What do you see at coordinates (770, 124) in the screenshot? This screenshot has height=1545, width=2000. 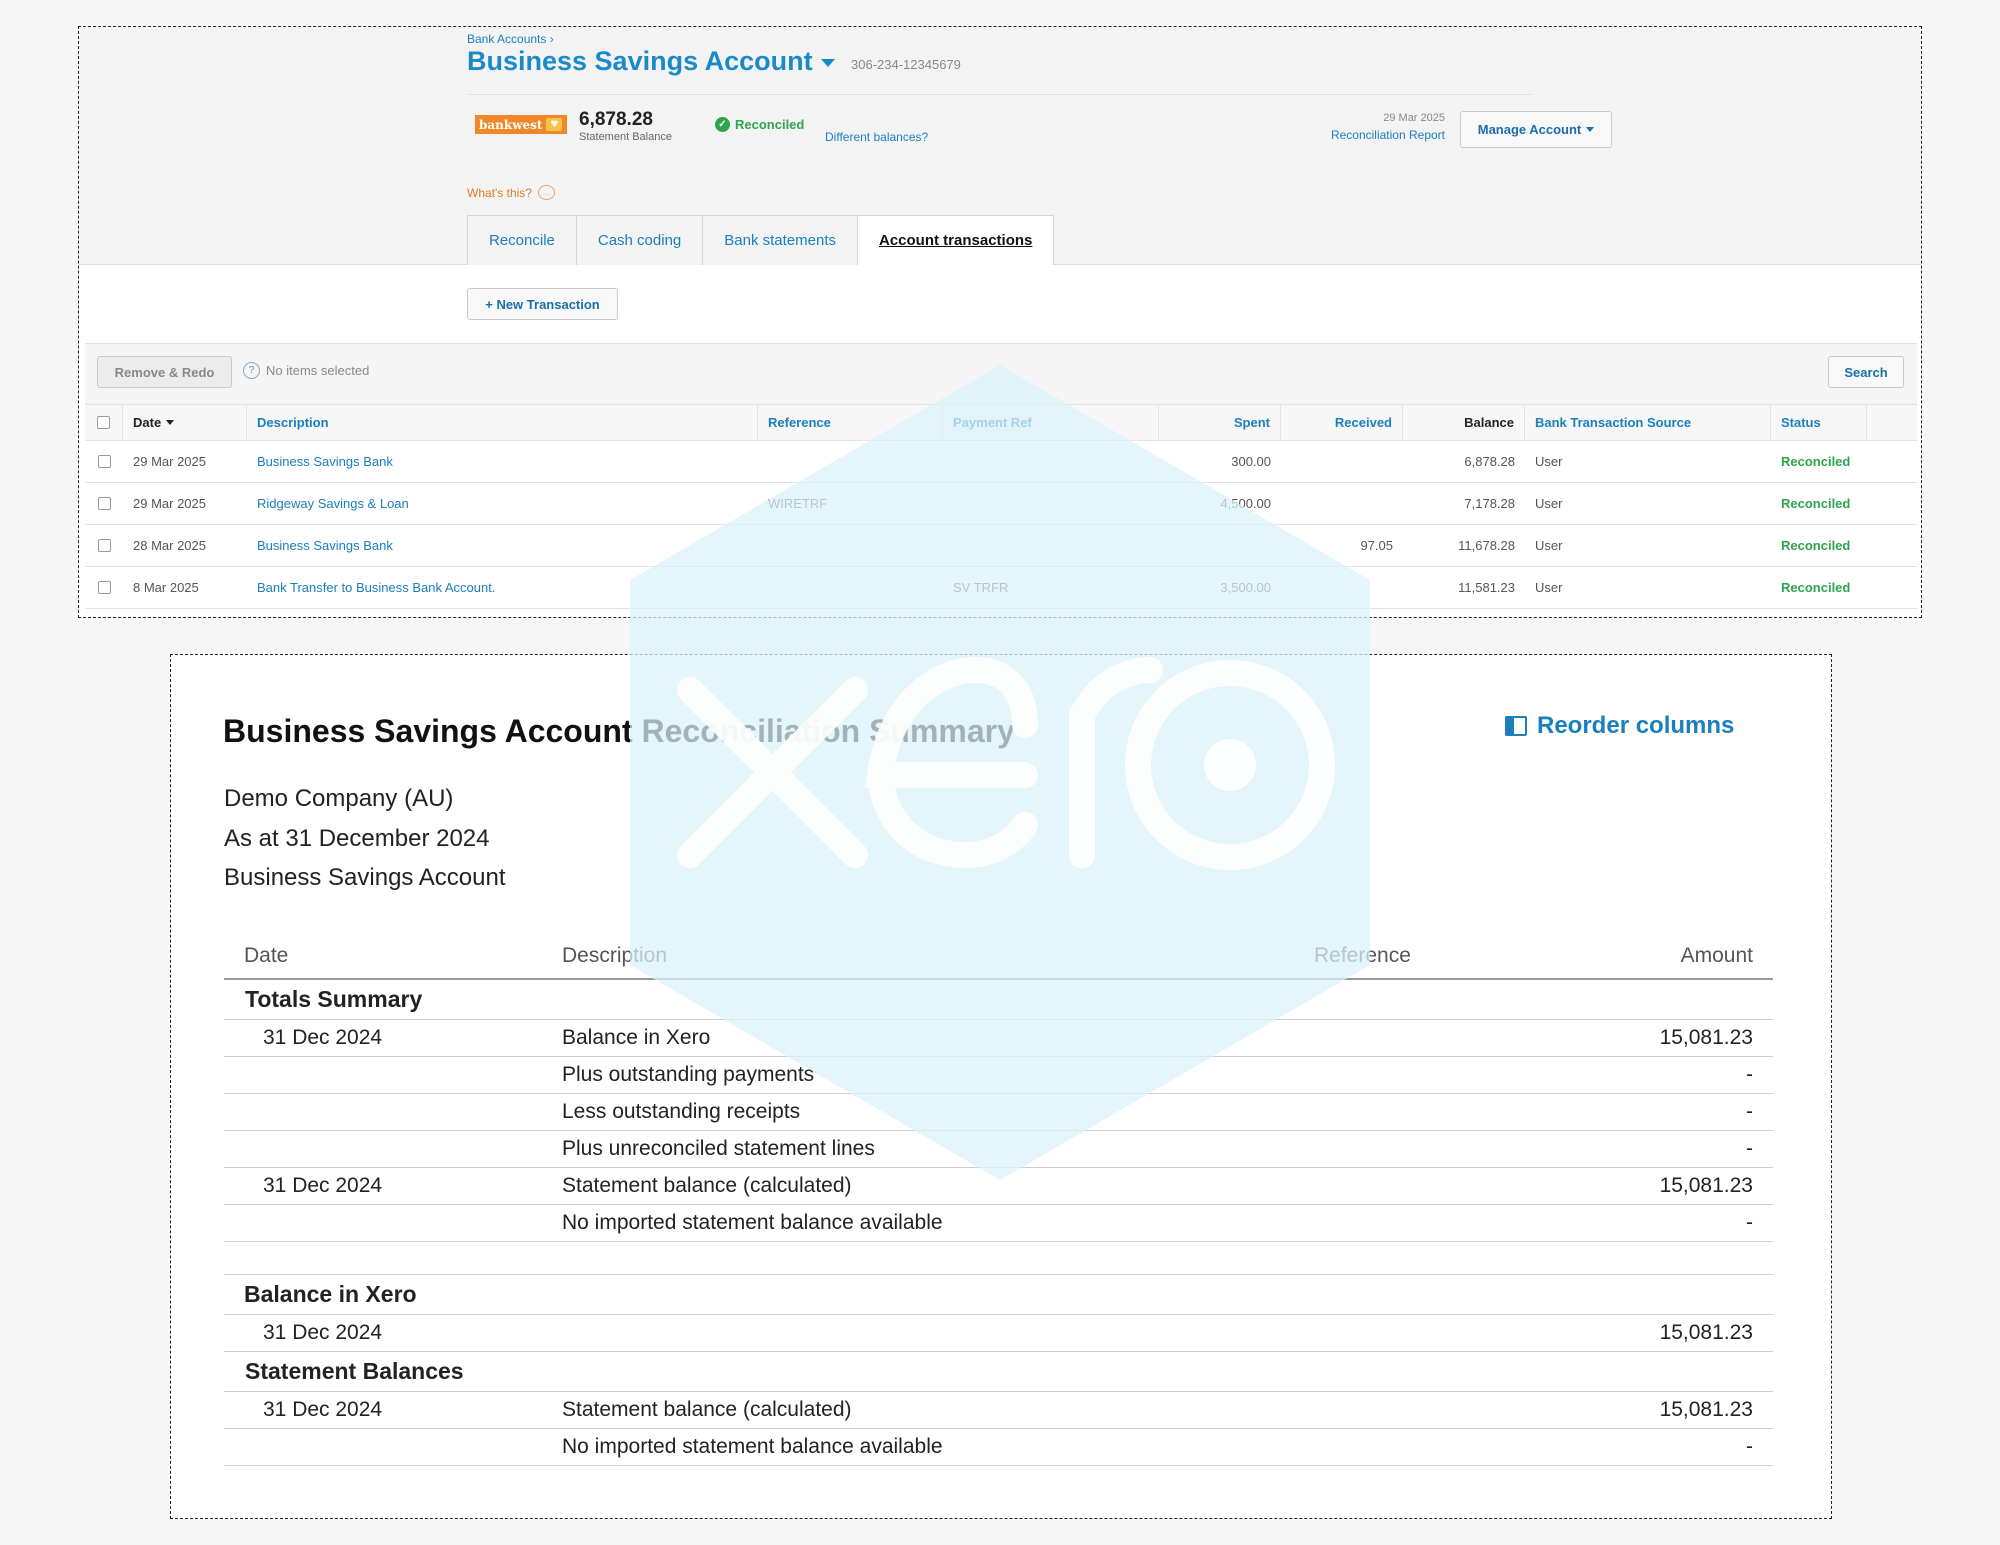 I see `reconciled-label: Reconciled` at bounding box center [770, 124].